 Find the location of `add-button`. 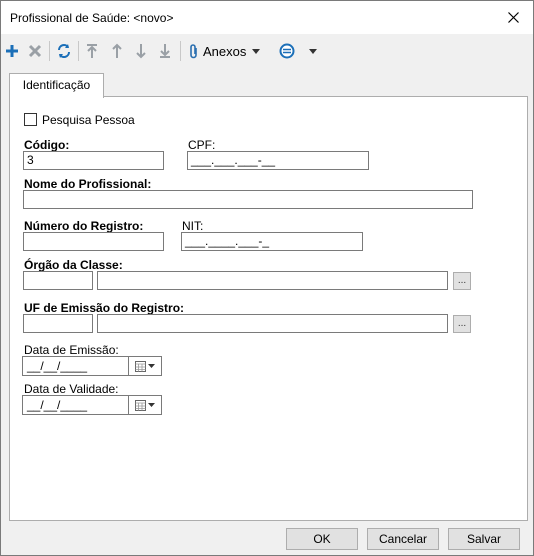

add-button is located at coordinates (12, 51).